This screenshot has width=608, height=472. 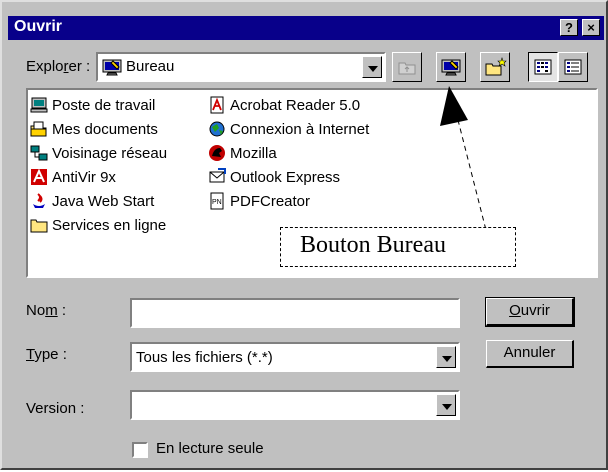 What do you see at coordinates (46, 310) in the screenshot?
I see `name-label: Nom :` at bounding box center [46, 310].